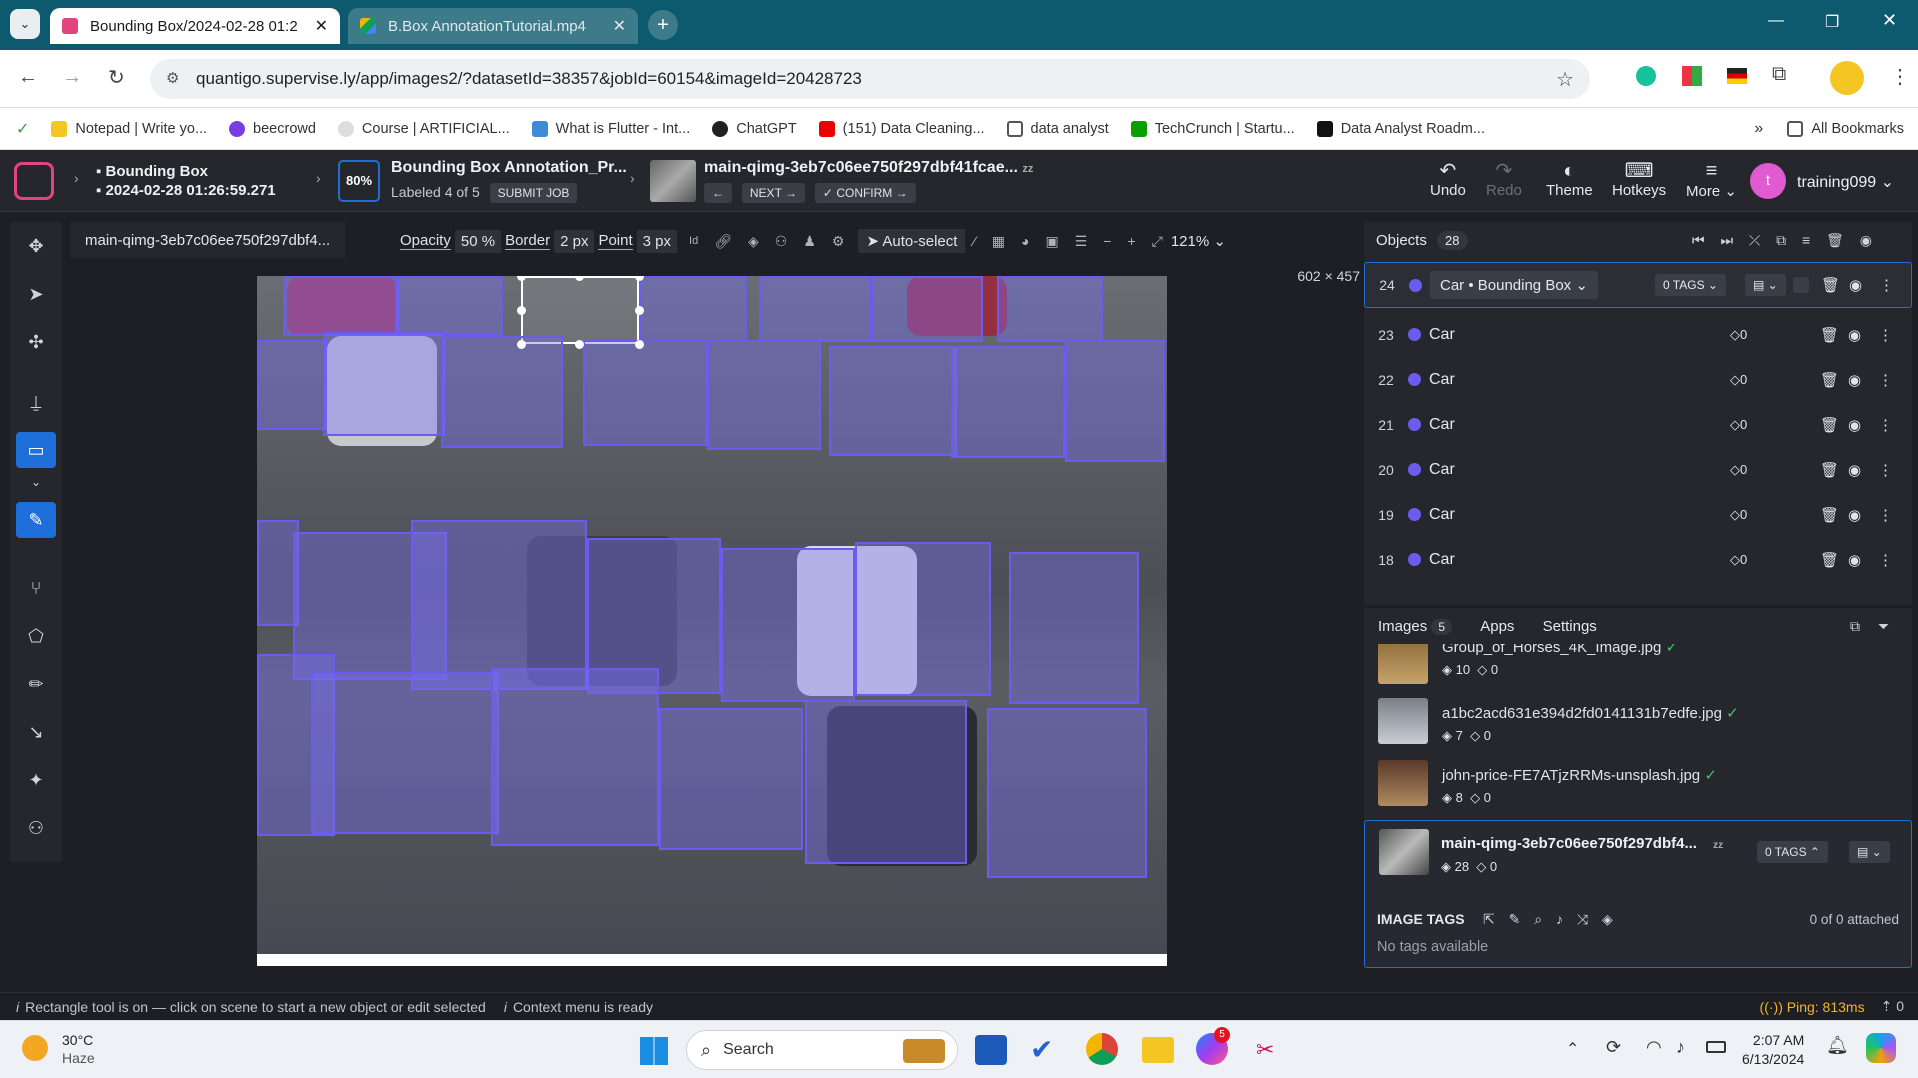 This screenshot has width=1918, height=1078. I want to click on copilot-icon, so click(1881, 1048).